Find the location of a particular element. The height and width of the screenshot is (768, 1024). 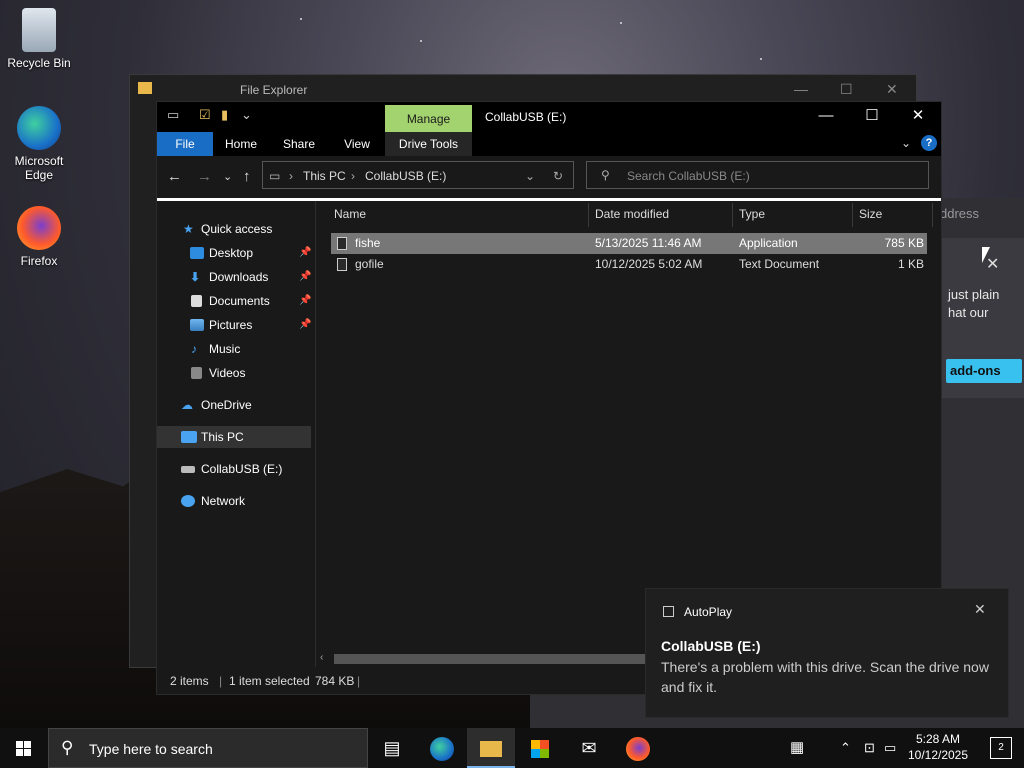

sidebar-item-downloads: ⬇ Downloads 📌 is located at coordinates (234, 277).